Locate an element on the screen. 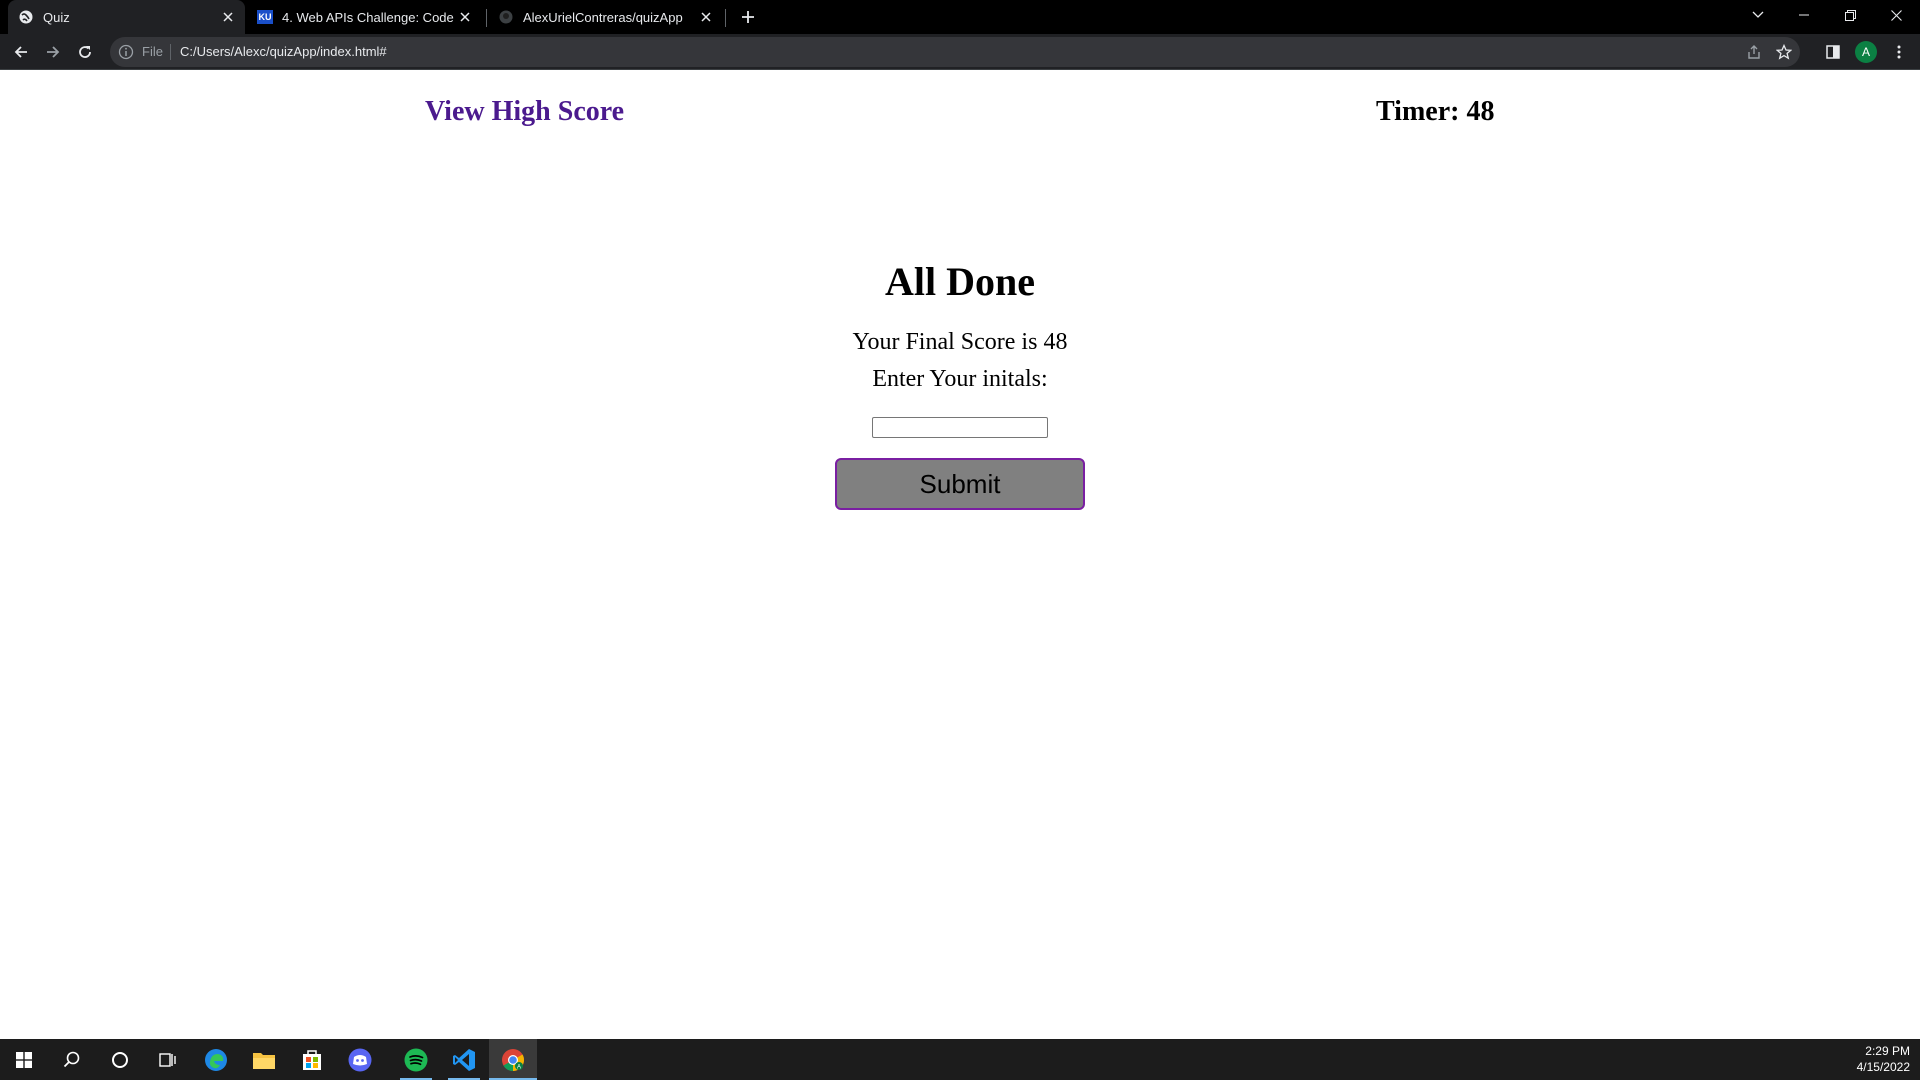 This screenshot has height=1080, width=1920. tab-title: Quiz is located at coordinates (56, 17).